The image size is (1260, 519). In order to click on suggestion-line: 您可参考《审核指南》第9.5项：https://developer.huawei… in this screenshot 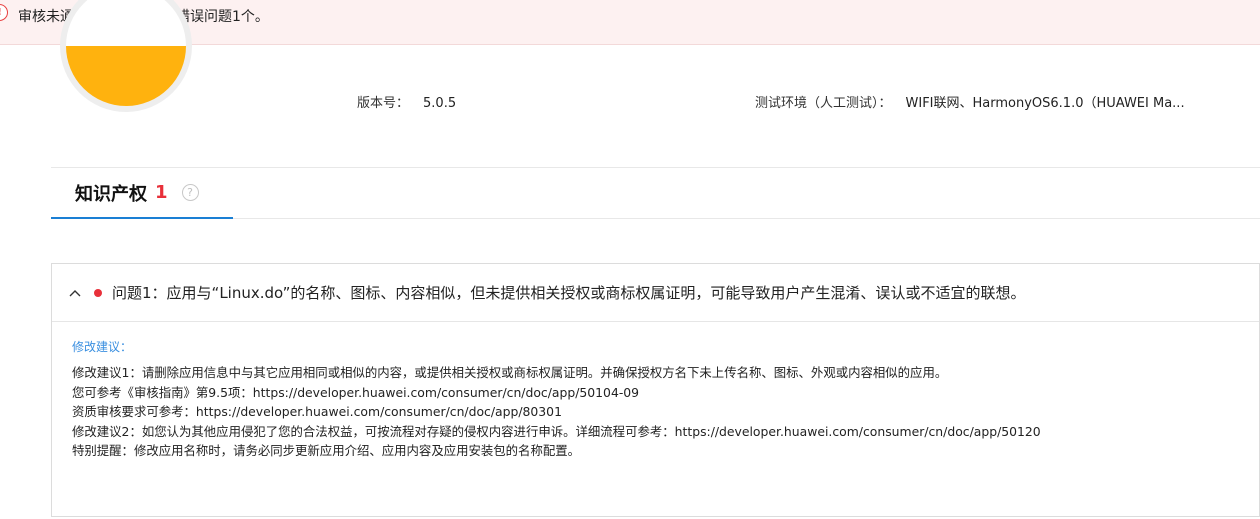, I will do `click(356, 392)`.